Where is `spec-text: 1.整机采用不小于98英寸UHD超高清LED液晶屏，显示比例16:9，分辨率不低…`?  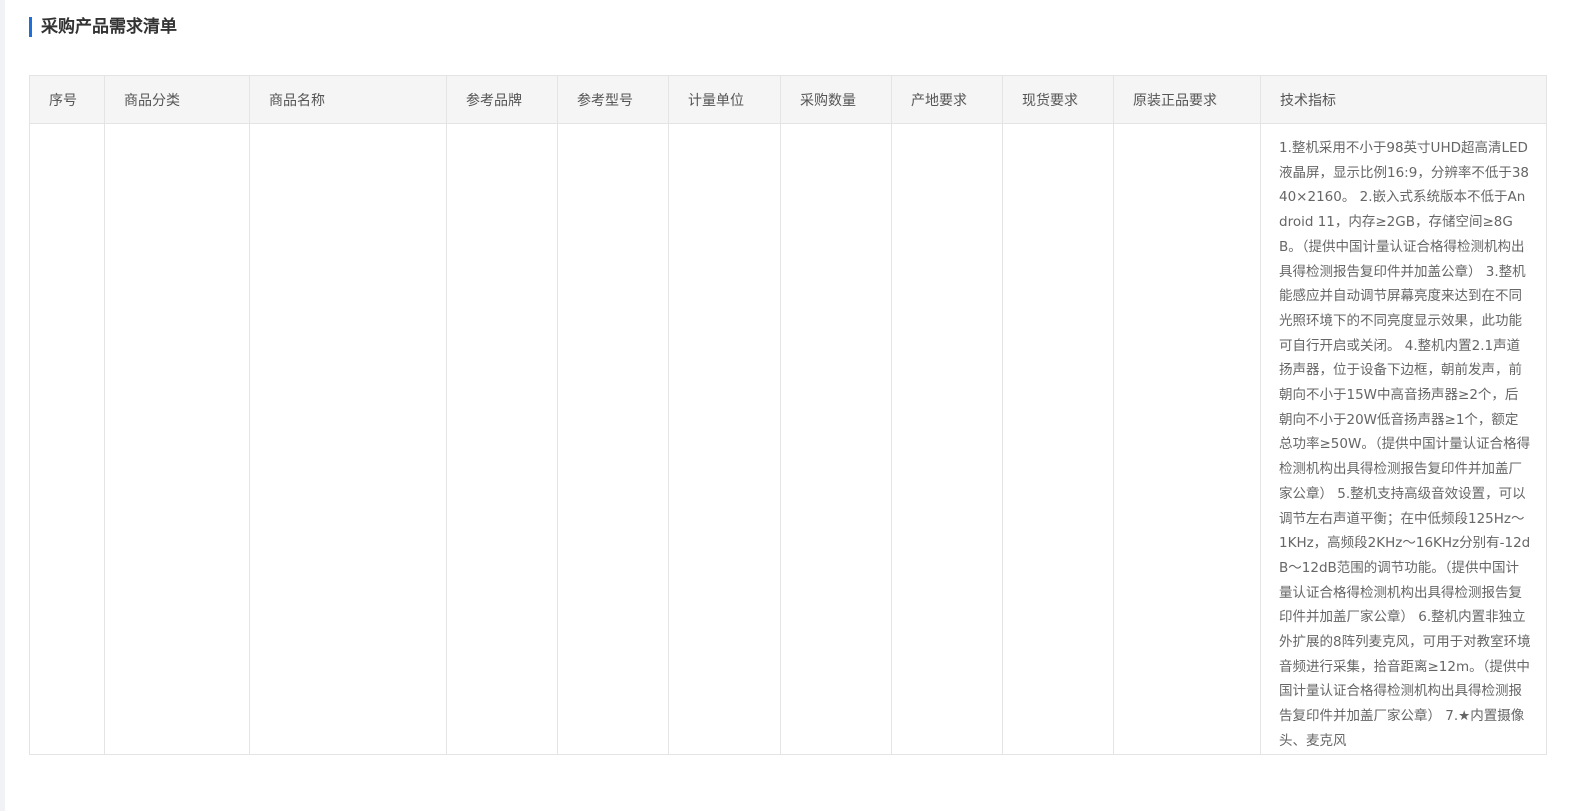 spec-text: 1.整机采用不小于98英寸UHD超高清LED液晶屏，显示比例16:9，分辨率不低… is located at coordinates (1405, 444).